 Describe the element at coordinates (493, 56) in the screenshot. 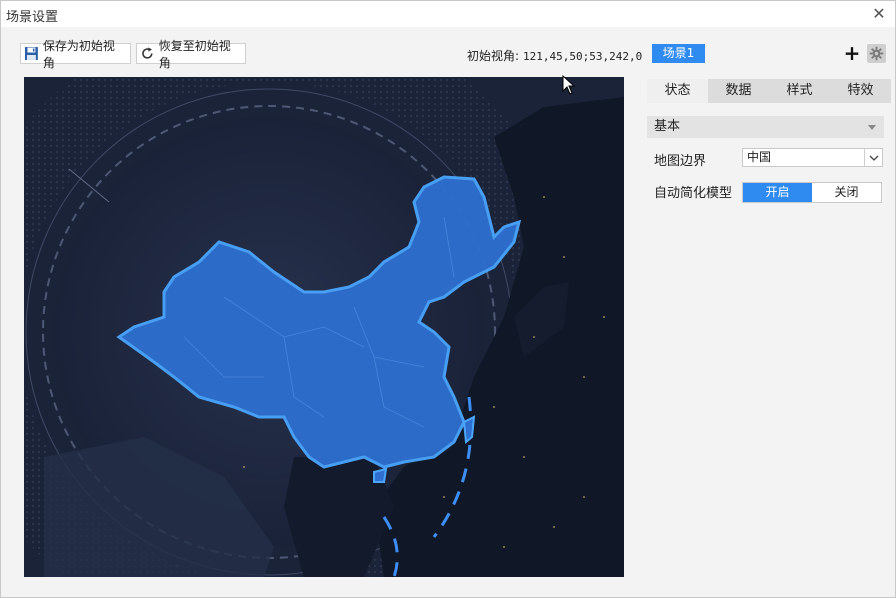

I see `initial-view-label: 初始视角:` at that location.